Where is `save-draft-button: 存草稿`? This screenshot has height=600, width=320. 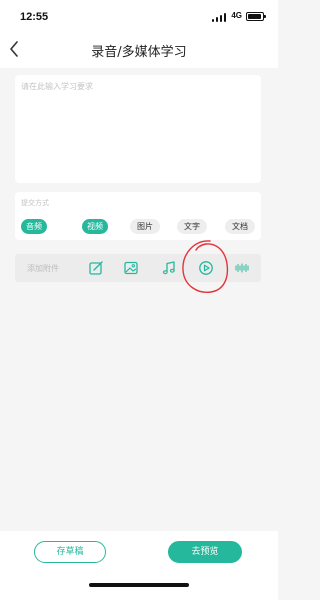
save-draft-button: 存草稿 is located at coordinates (70, 552).